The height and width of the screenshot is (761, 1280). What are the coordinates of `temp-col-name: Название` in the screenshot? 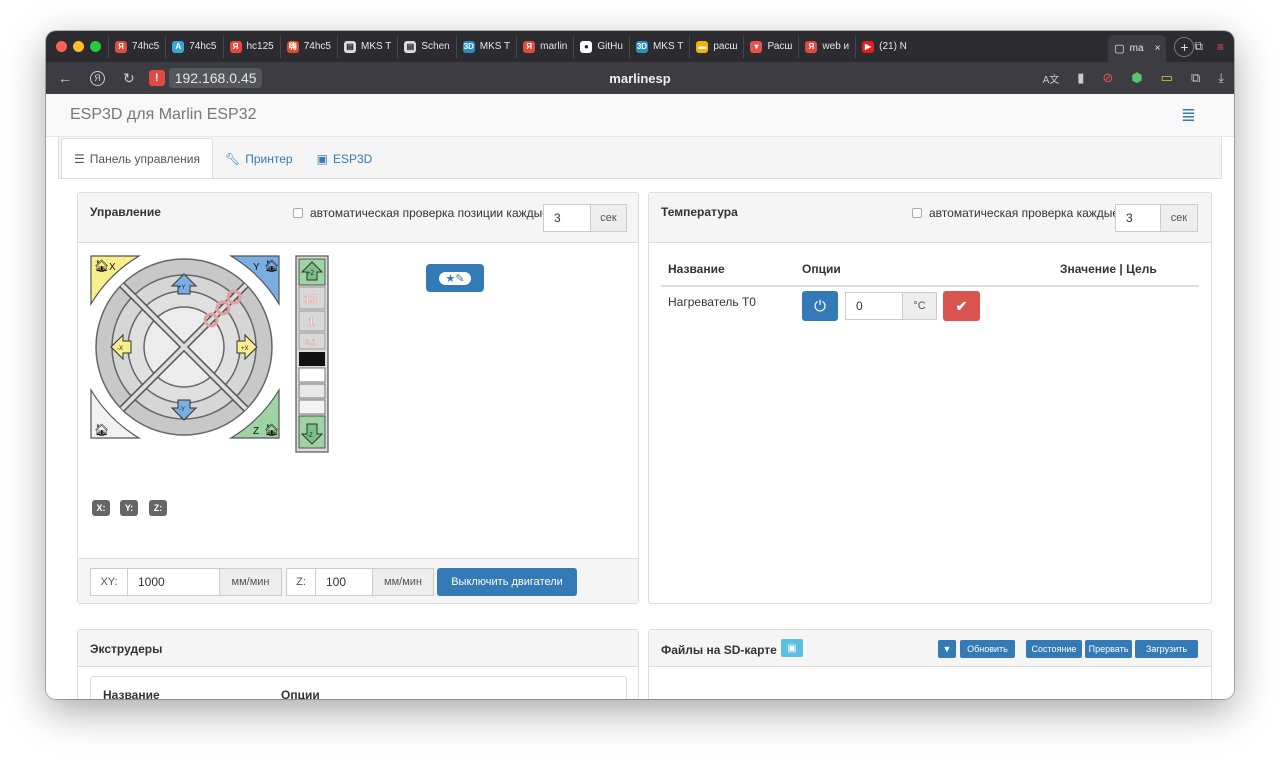 It's located at (696, 269).